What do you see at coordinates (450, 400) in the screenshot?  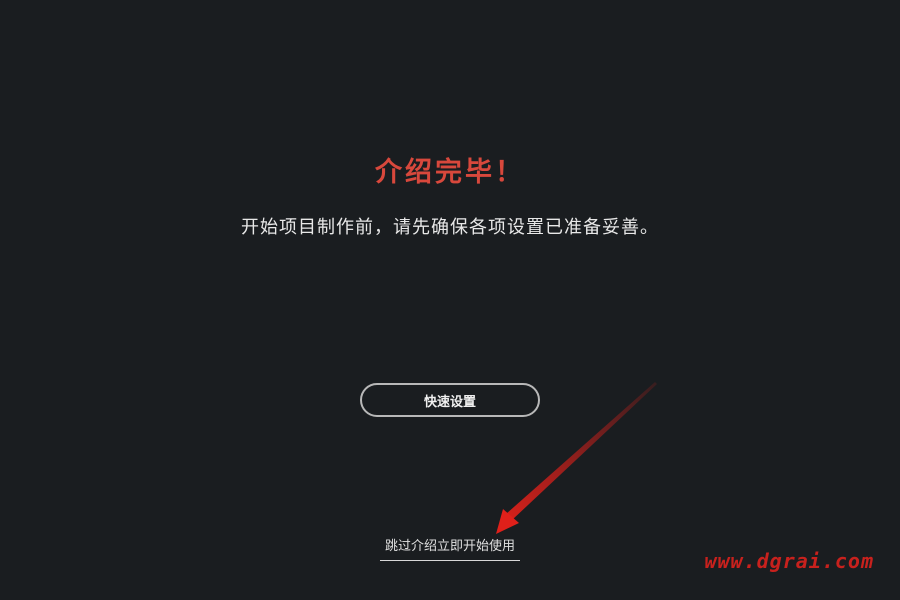 I see `quick-setup-button: 快速设置` at bounding box center [450, 400].